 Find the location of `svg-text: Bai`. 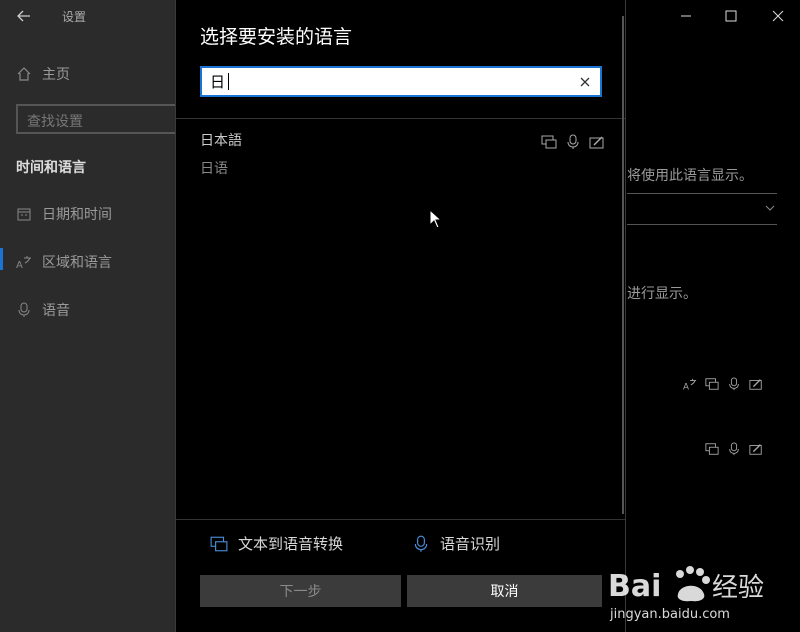

svg-text: Bai is located at coordinates (634, 586).